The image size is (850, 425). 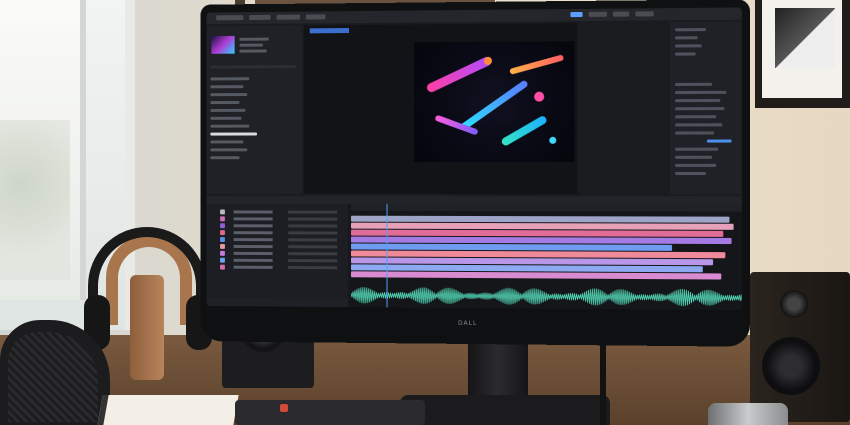 I want to click on speaker-tweeter-right, so click(x=794, y=304).